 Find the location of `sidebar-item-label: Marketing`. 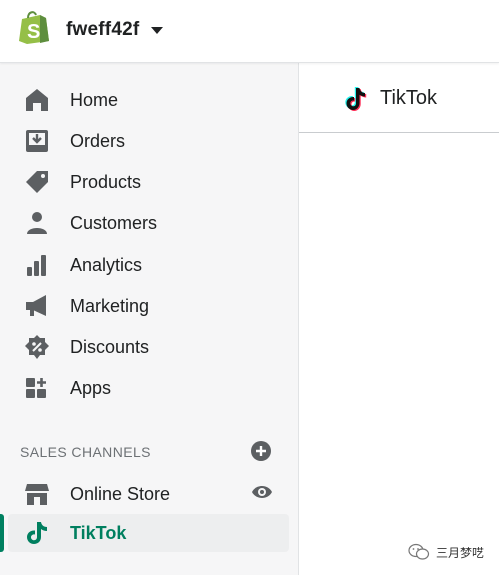

sidebar-item-label: Marketing is located at coordinates (110, 305).